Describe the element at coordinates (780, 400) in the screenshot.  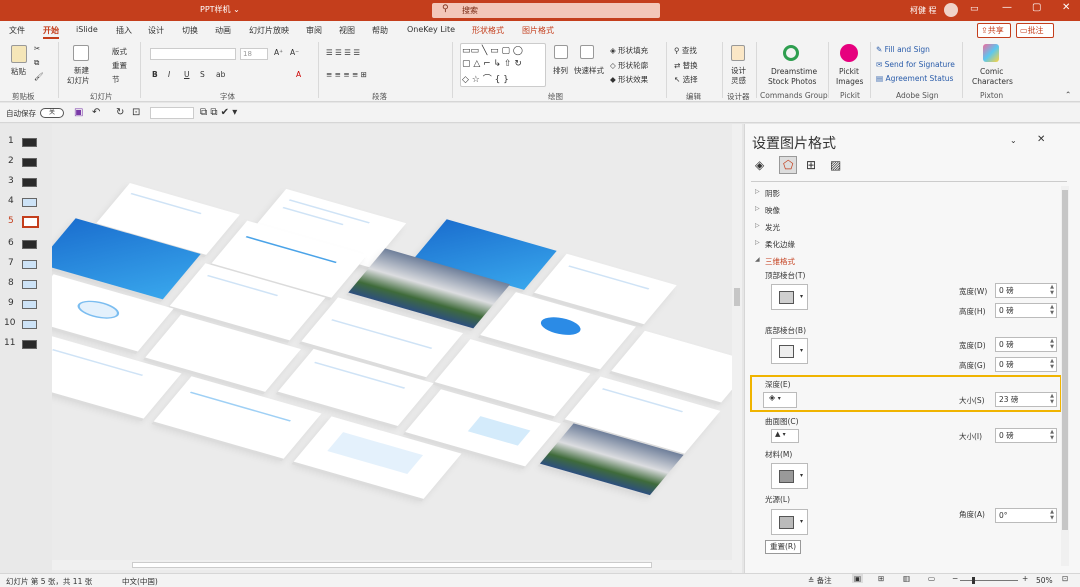
I see `depth-color-picker: ◈ ▾` at that location.